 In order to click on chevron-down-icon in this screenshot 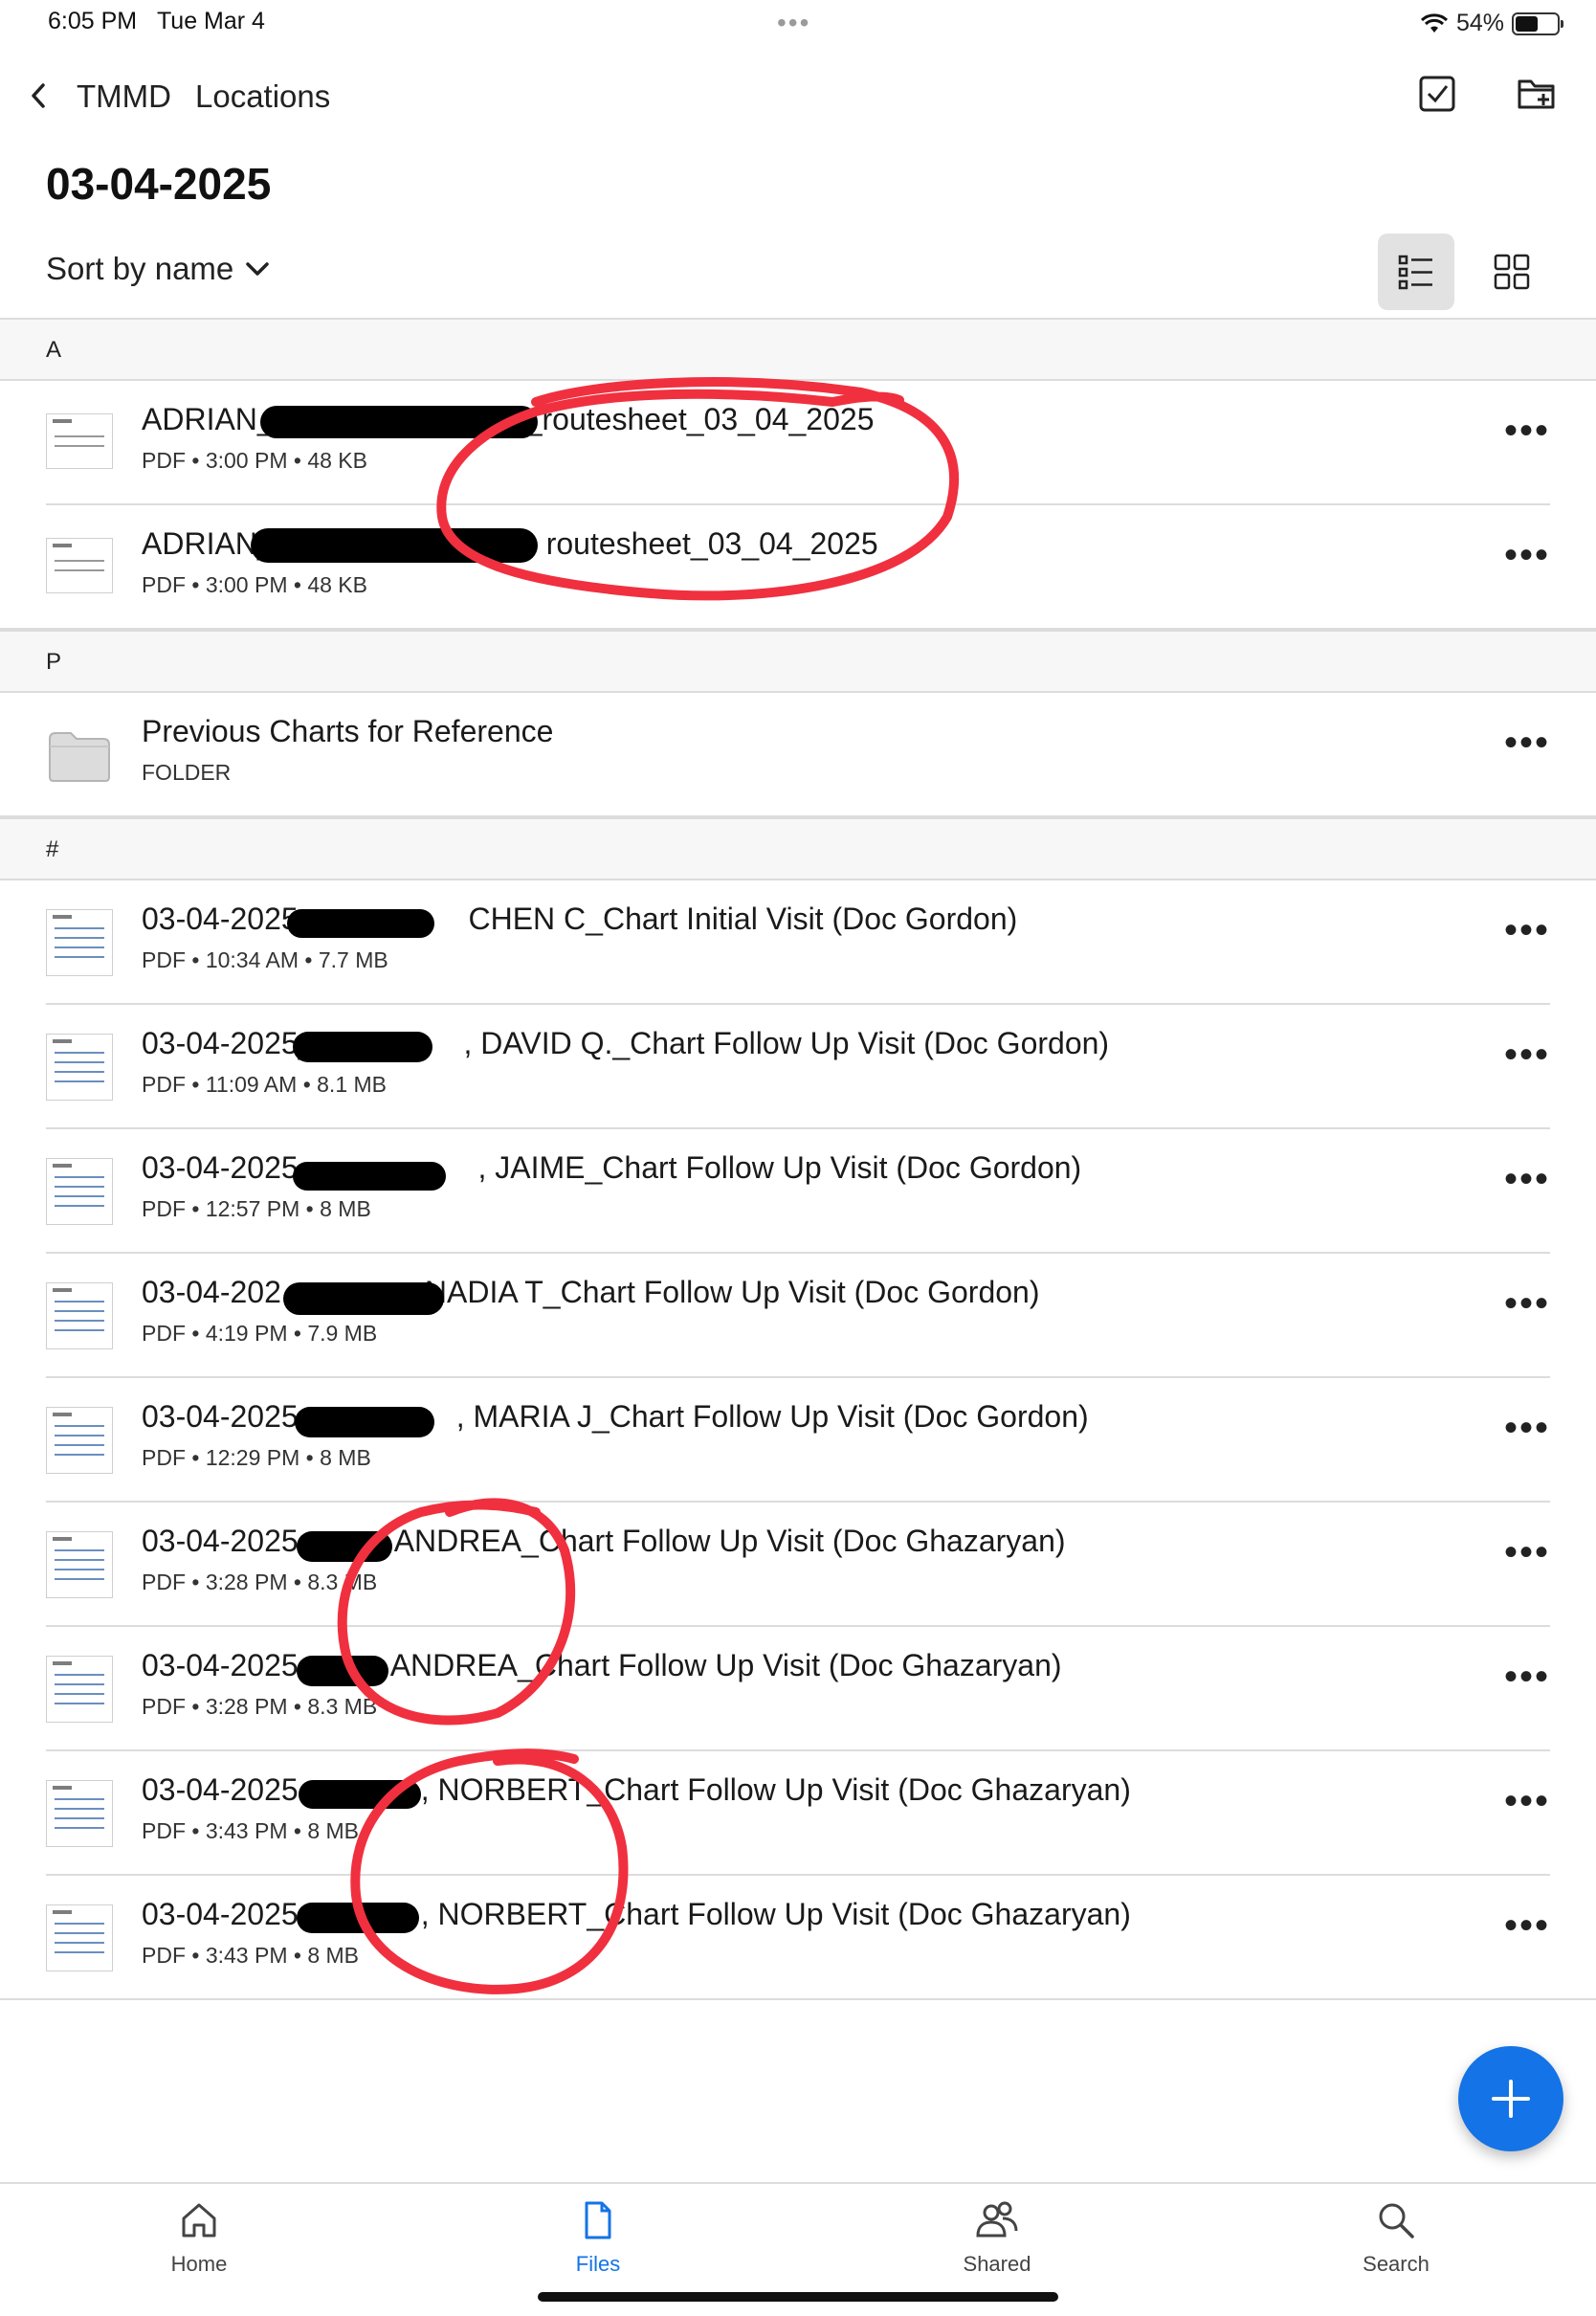, I will do `click(258, 269)`.